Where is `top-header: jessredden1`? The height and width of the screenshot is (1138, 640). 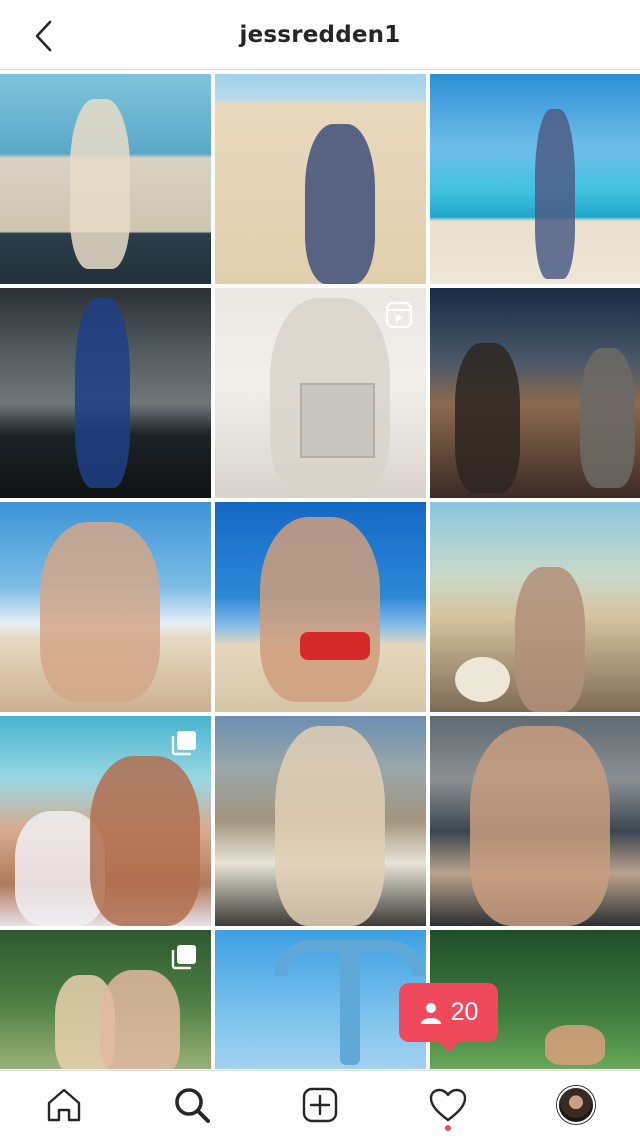
top-header: jessredden1 is located at coordinates (320, 35).